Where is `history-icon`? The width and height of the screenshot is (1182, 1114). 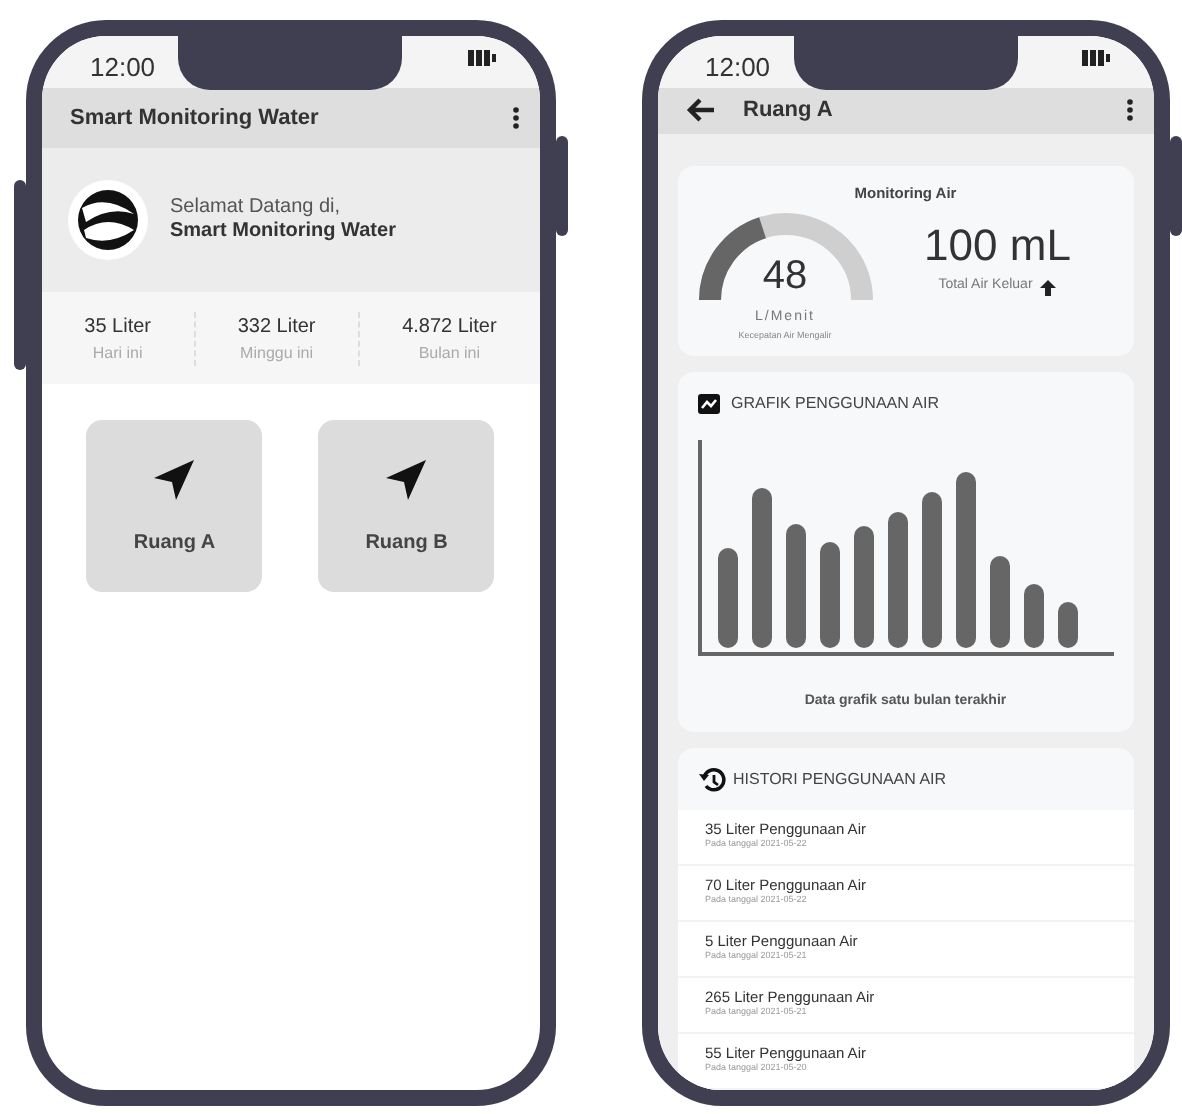
history-icon is located at coordinates (711, 779).